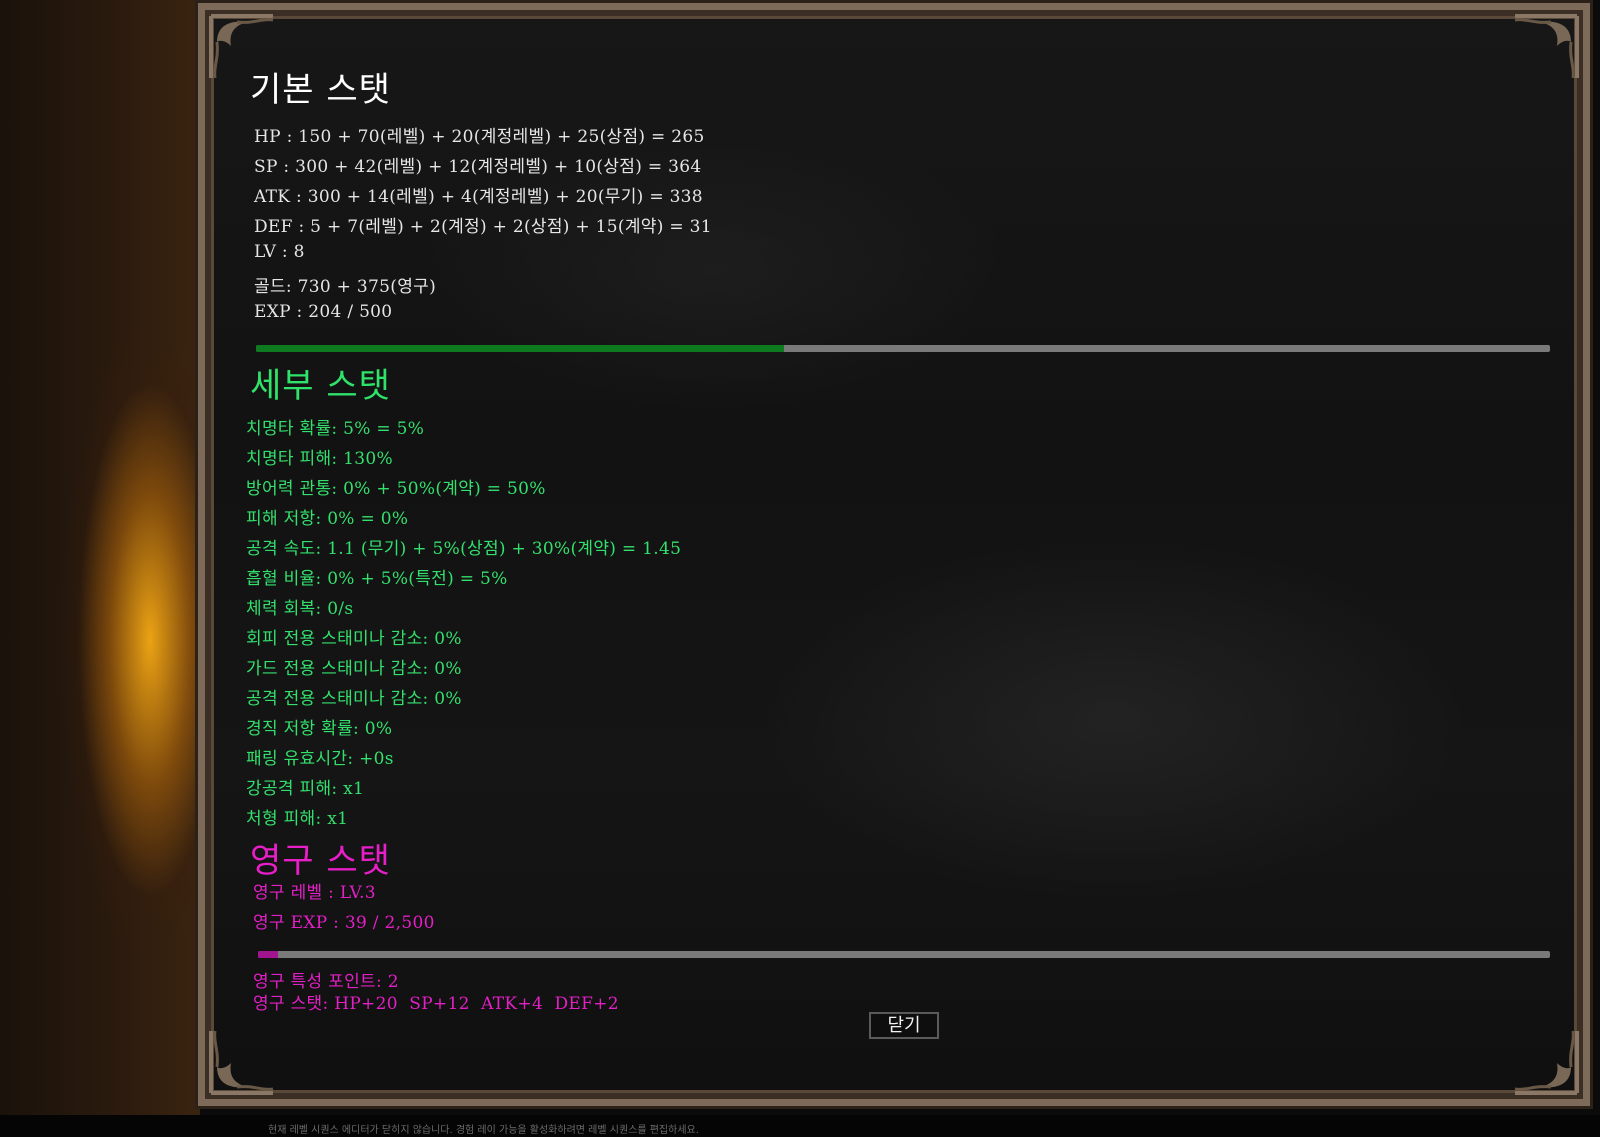  I want to click on detail-stat-dodge-stamina: 회피 전용 스태미나 감소: 0%, so click(354, 639).